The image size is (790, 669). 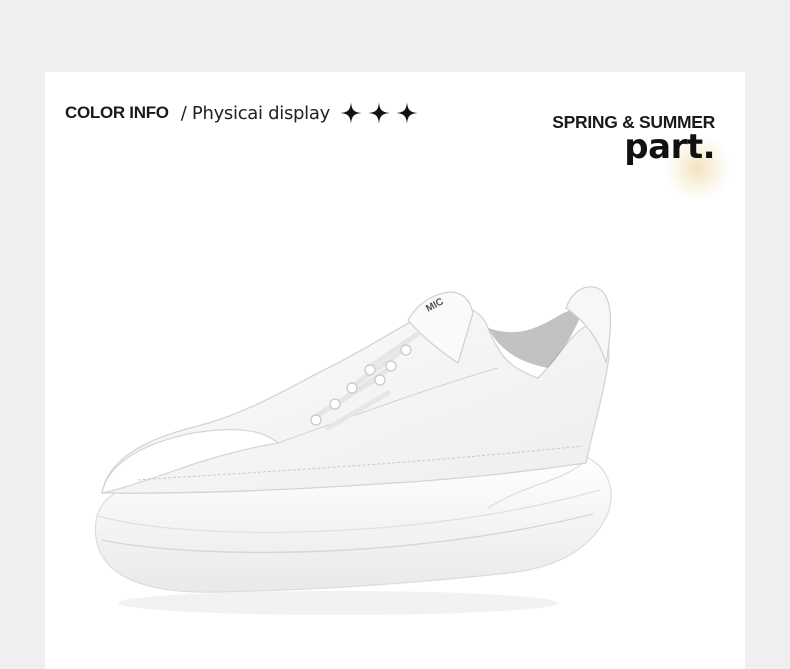 I want to click on physical-display-subtitle: / Physicai display, so click(x=255, y=113).